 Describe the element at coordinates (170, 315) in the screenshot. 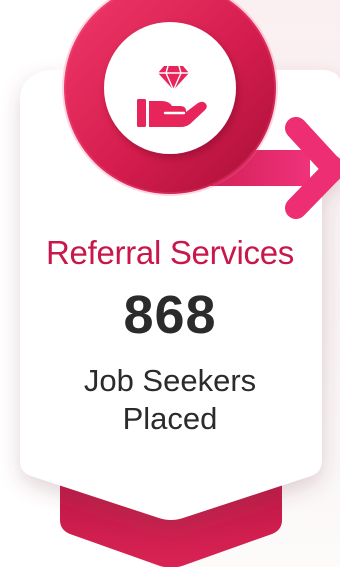

I see `stat-count: 868` at that location.